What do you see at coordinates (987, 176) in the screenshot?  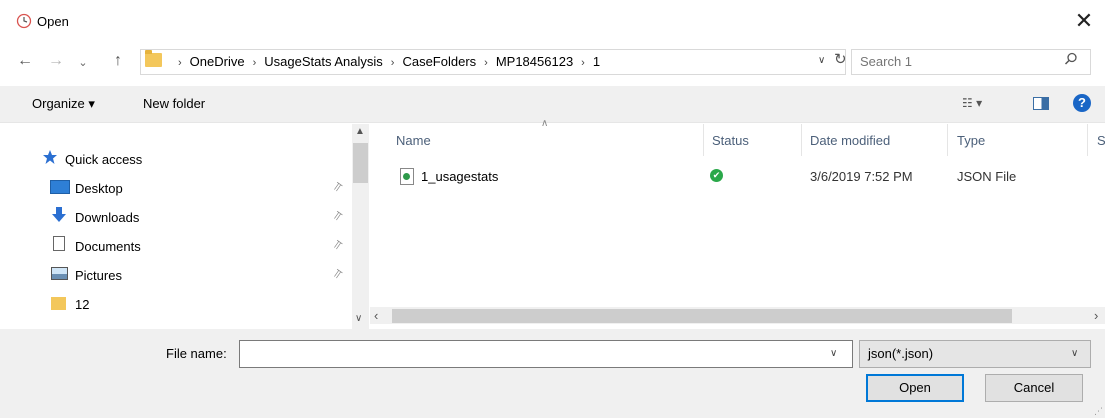 I see `file-type-cell: JSON File` at bounding box center [987, 176].